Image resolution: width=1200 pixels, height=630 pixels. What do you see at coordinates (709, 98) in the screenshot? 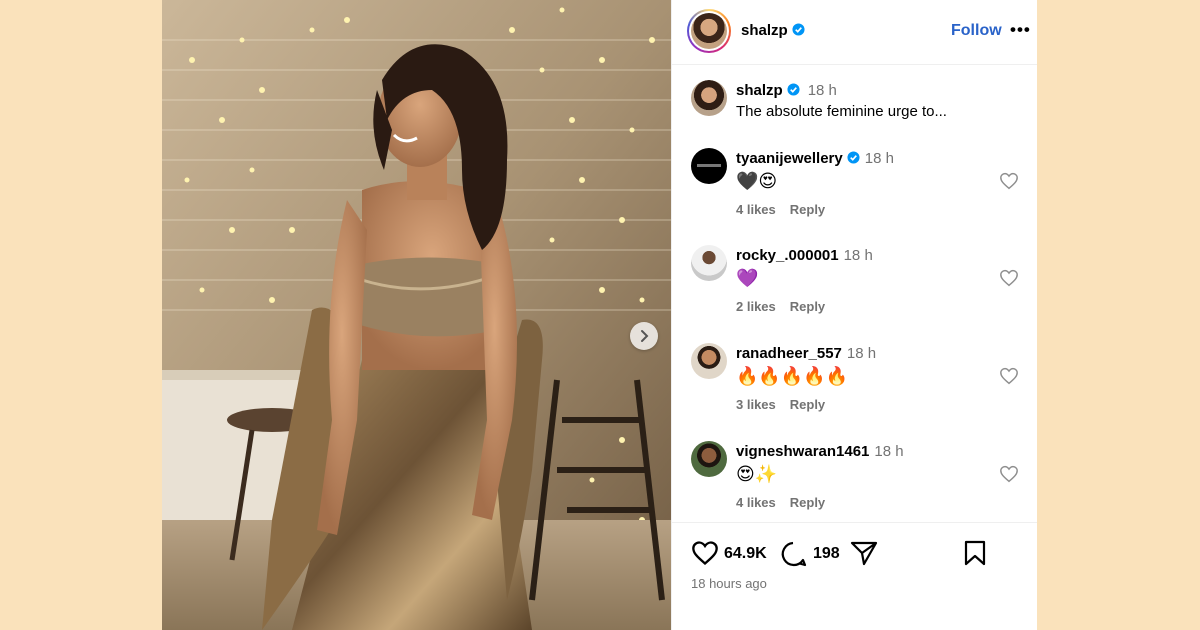
I see `caption-avatar` at bounding box center [709, 98].